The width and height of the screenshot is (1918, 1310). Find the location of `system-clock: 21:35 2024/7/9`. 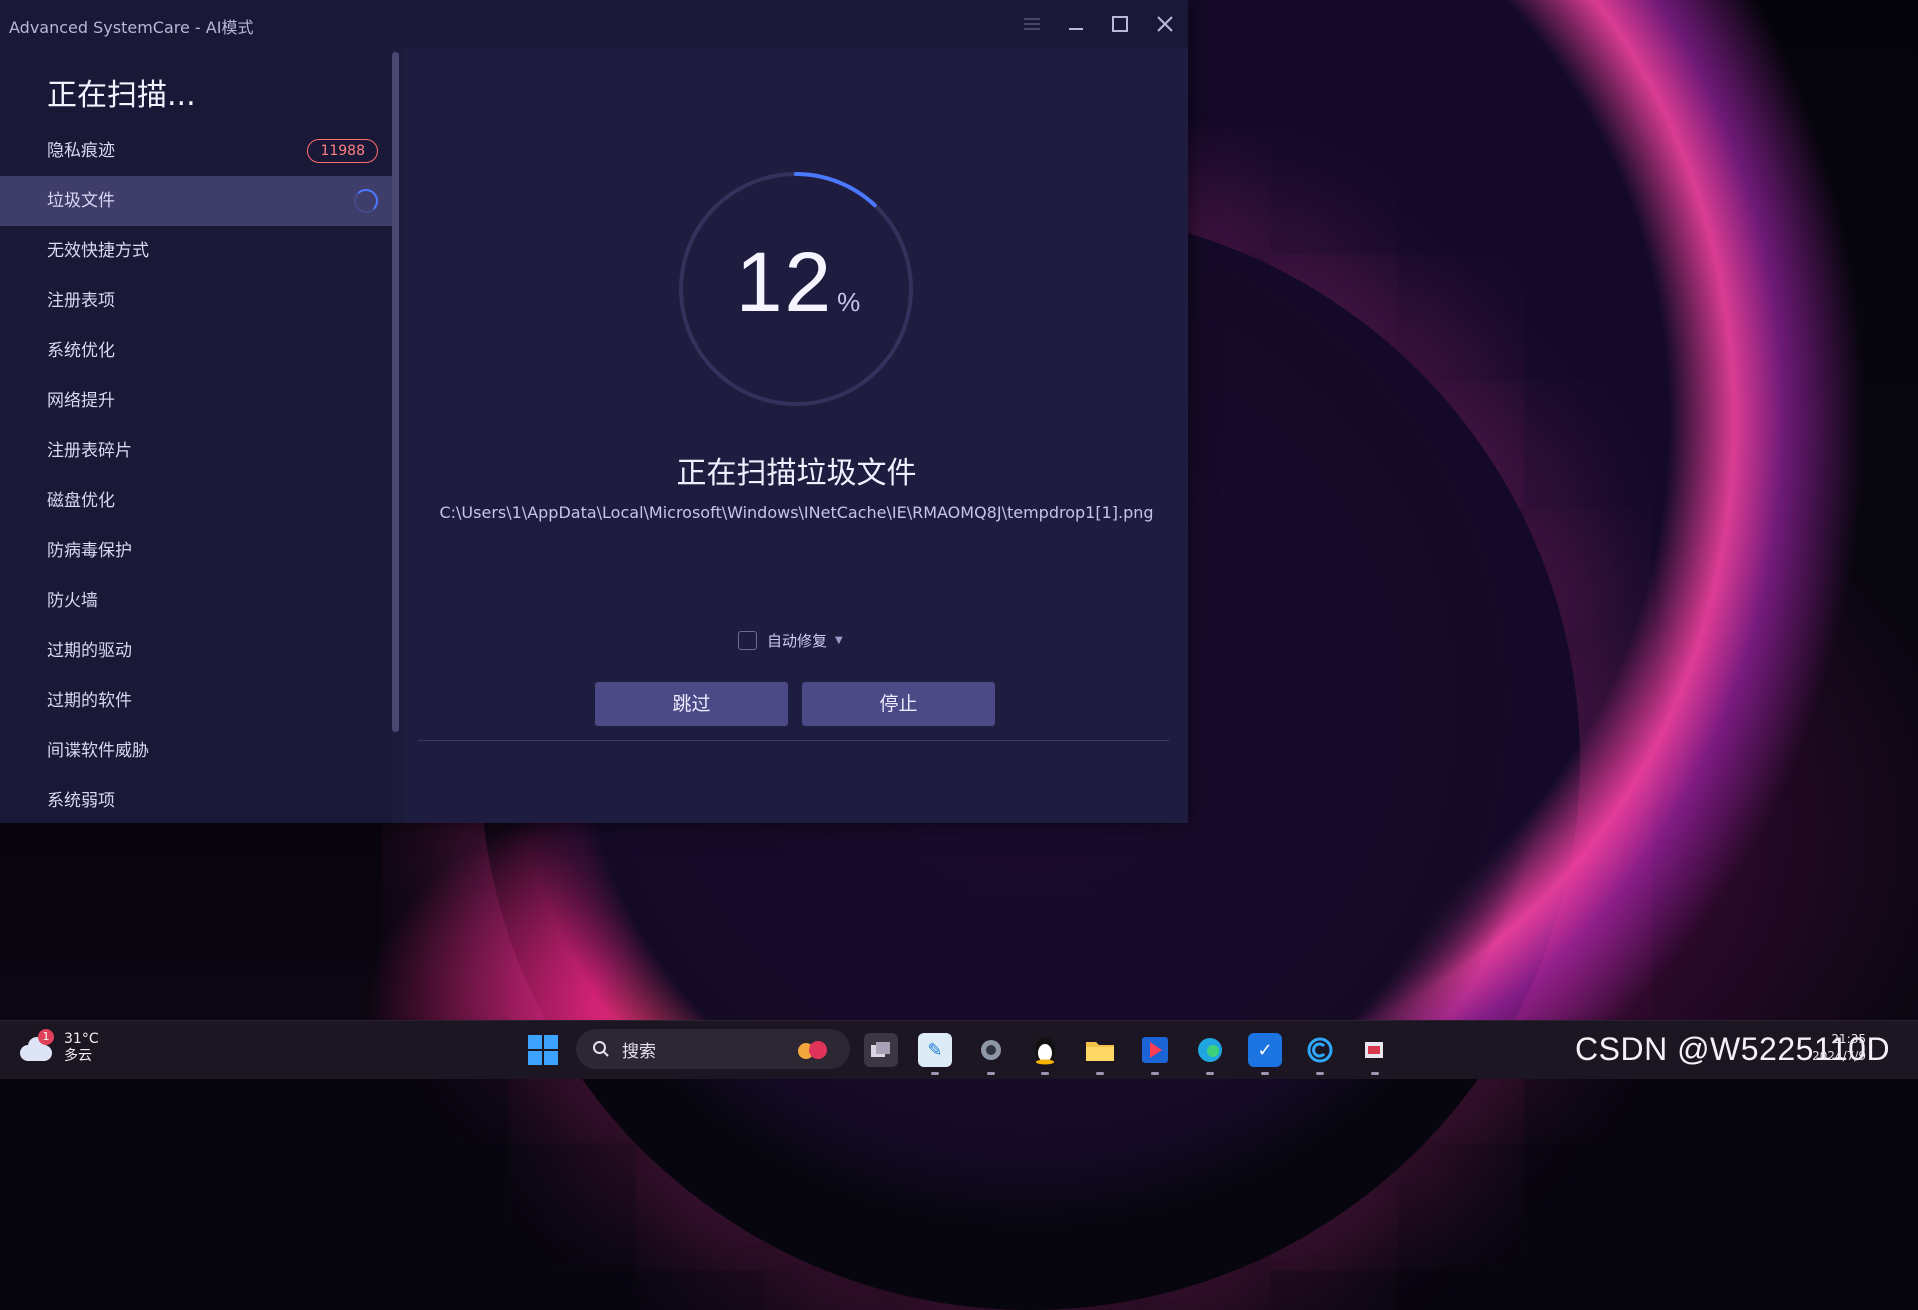

system-clock: 21:35 2024/7/9 is located at coordinates (1836, 1048).